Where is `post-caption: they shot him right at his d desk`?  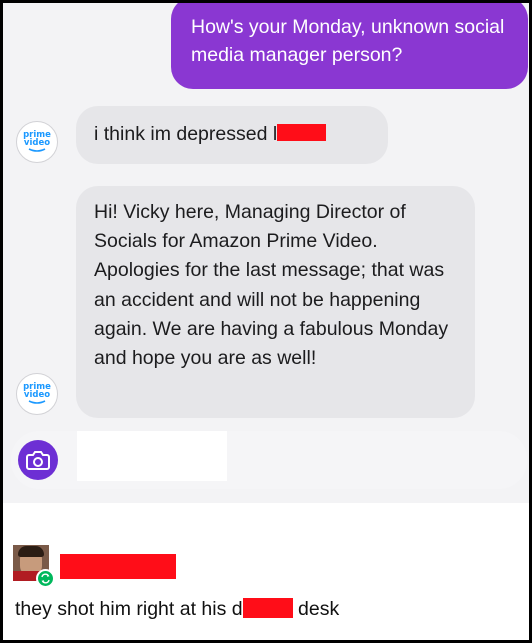
post-caption: they shot him right at his d desk is located at coordinates (177, 609).